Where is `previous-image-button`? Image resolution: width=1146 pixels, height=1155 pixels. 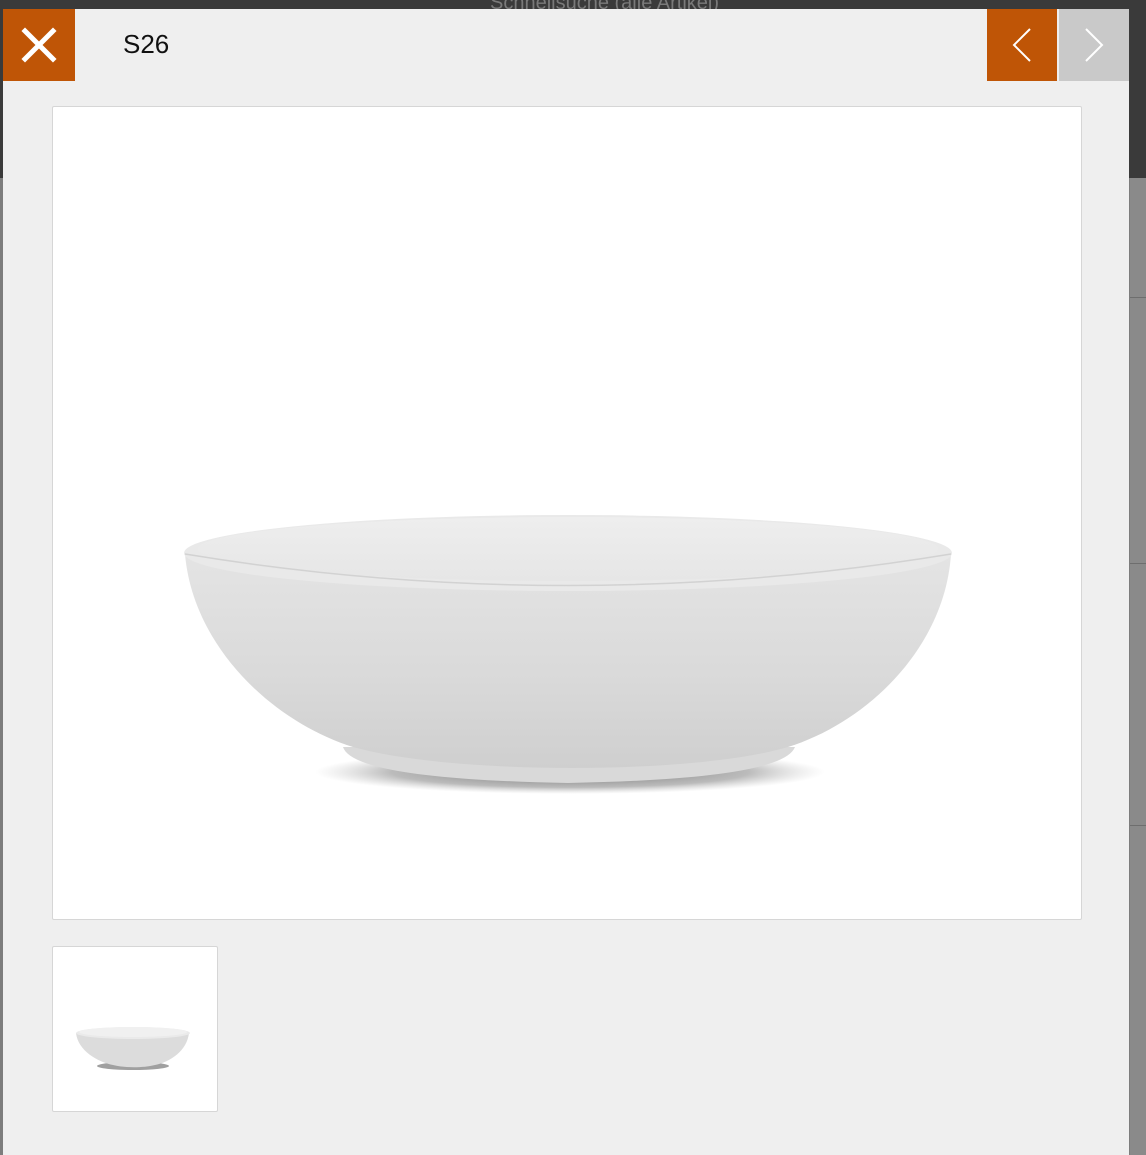 previous-image-button is located at coordinates (1022, 45).